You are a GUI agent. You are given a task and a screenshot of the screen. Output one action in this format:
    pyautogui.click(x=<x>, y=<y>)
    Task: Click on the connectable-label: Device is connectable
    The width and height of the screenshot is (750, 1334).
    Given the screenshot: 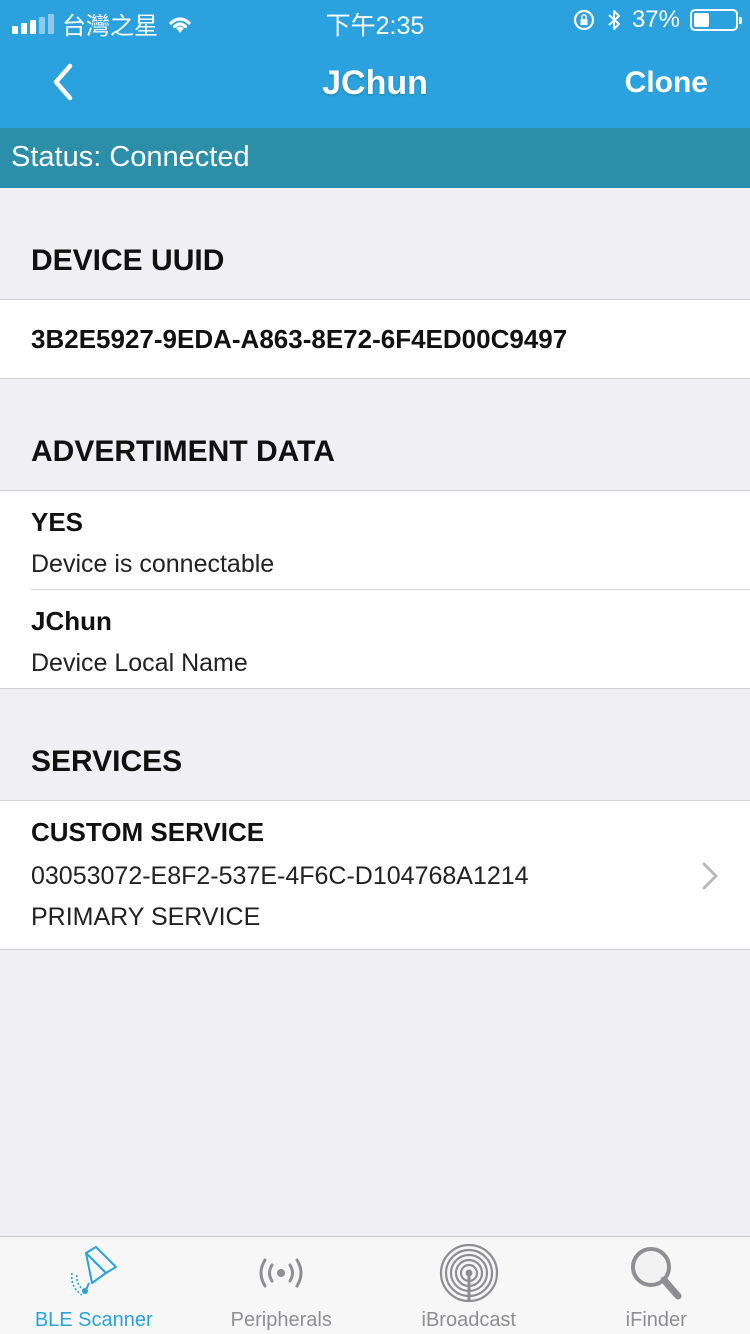 What is the action you would take?
    pyautogui.click(x=153, y=564)
    